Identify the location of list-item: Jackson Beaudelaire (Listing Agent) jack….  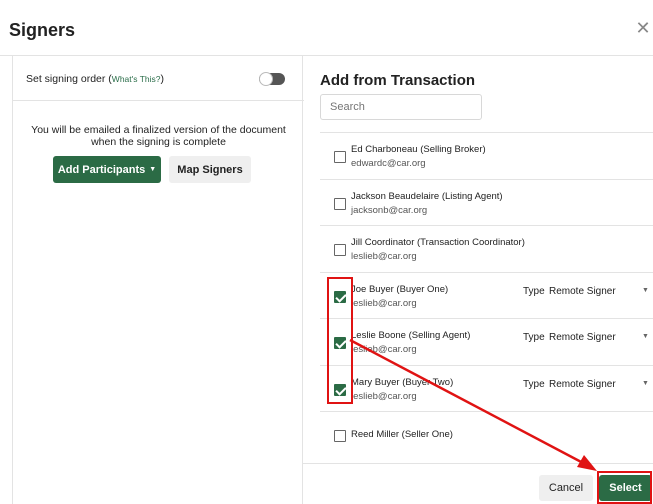
(486, 202).